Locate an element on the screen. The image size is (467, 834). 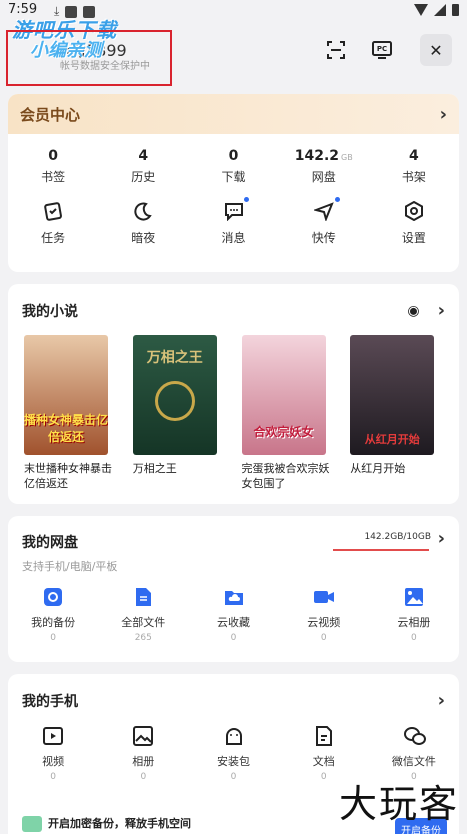
phone-videos: 视频 0 is located at coordinates (53, 753).